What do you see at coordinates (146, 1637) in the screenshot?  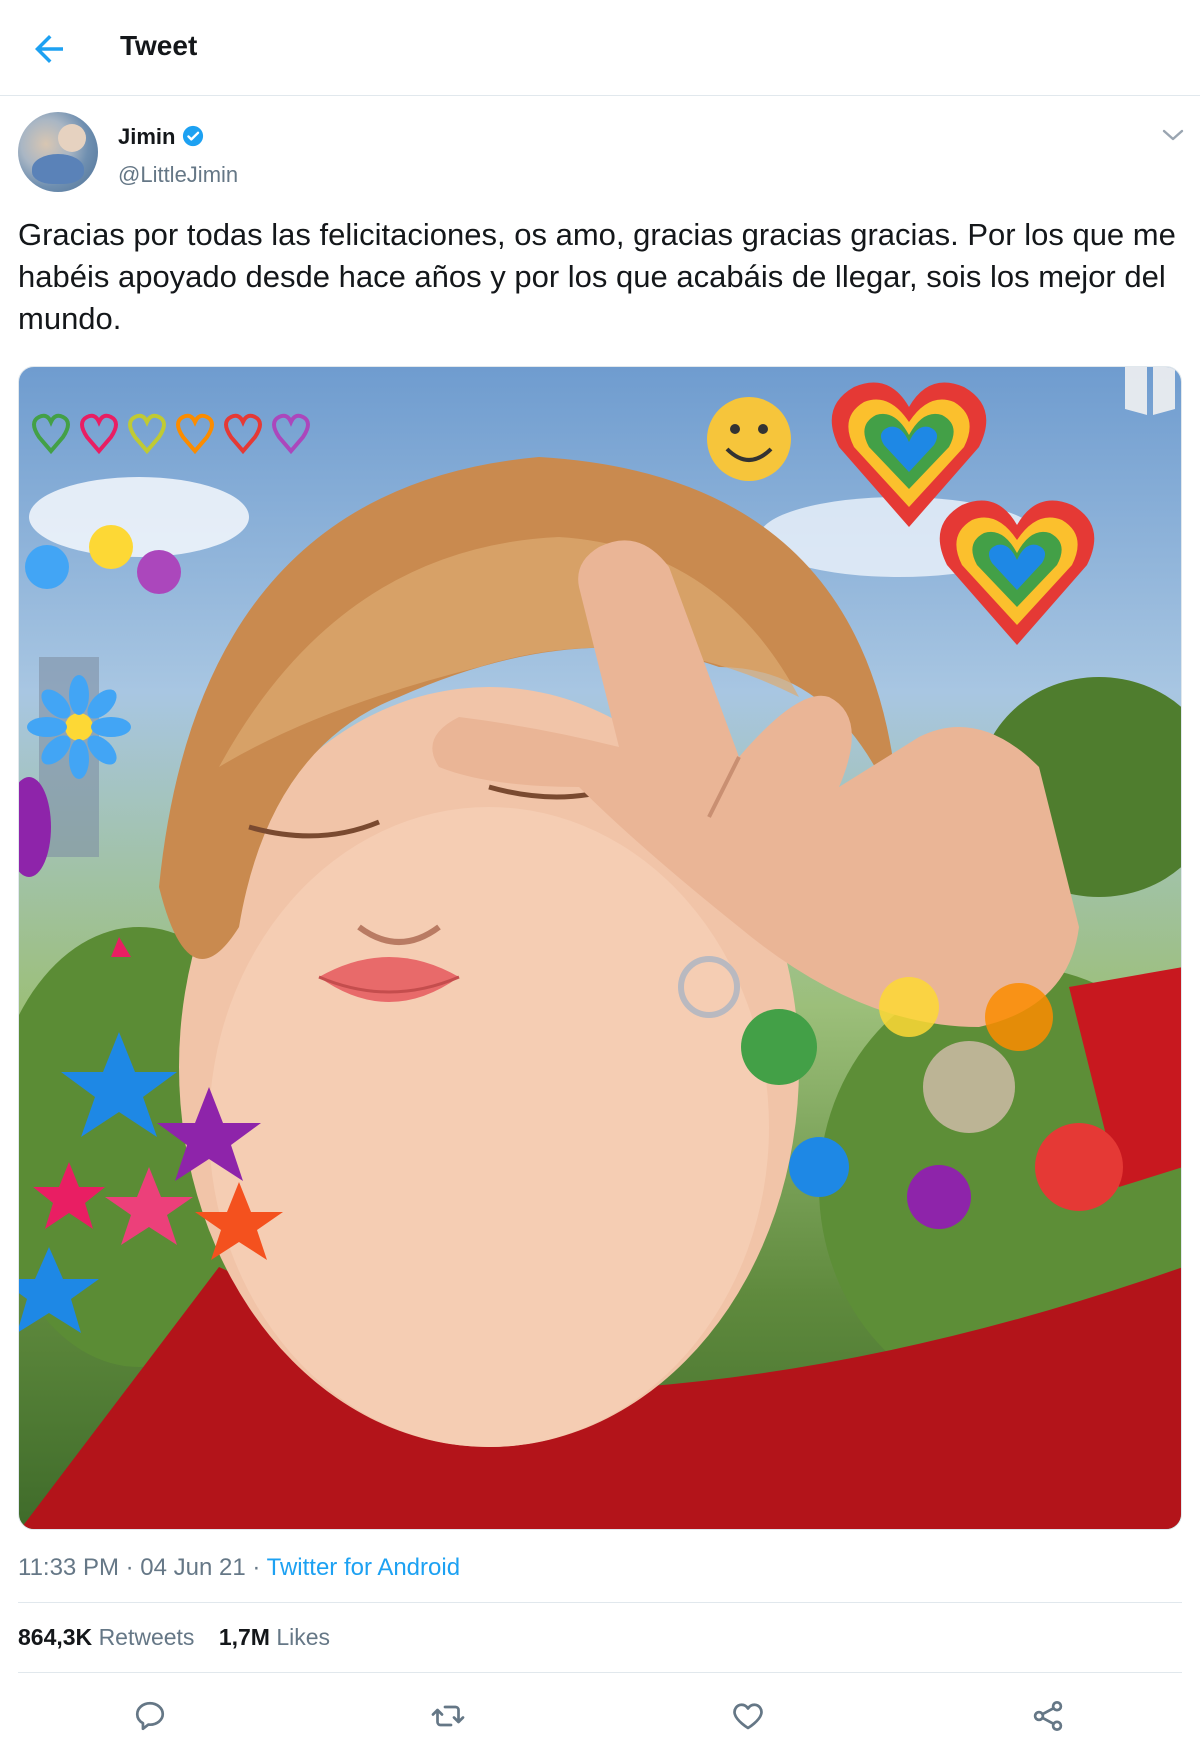 I see `retweets-label: Retweets` at bounding box center [146, 1637].